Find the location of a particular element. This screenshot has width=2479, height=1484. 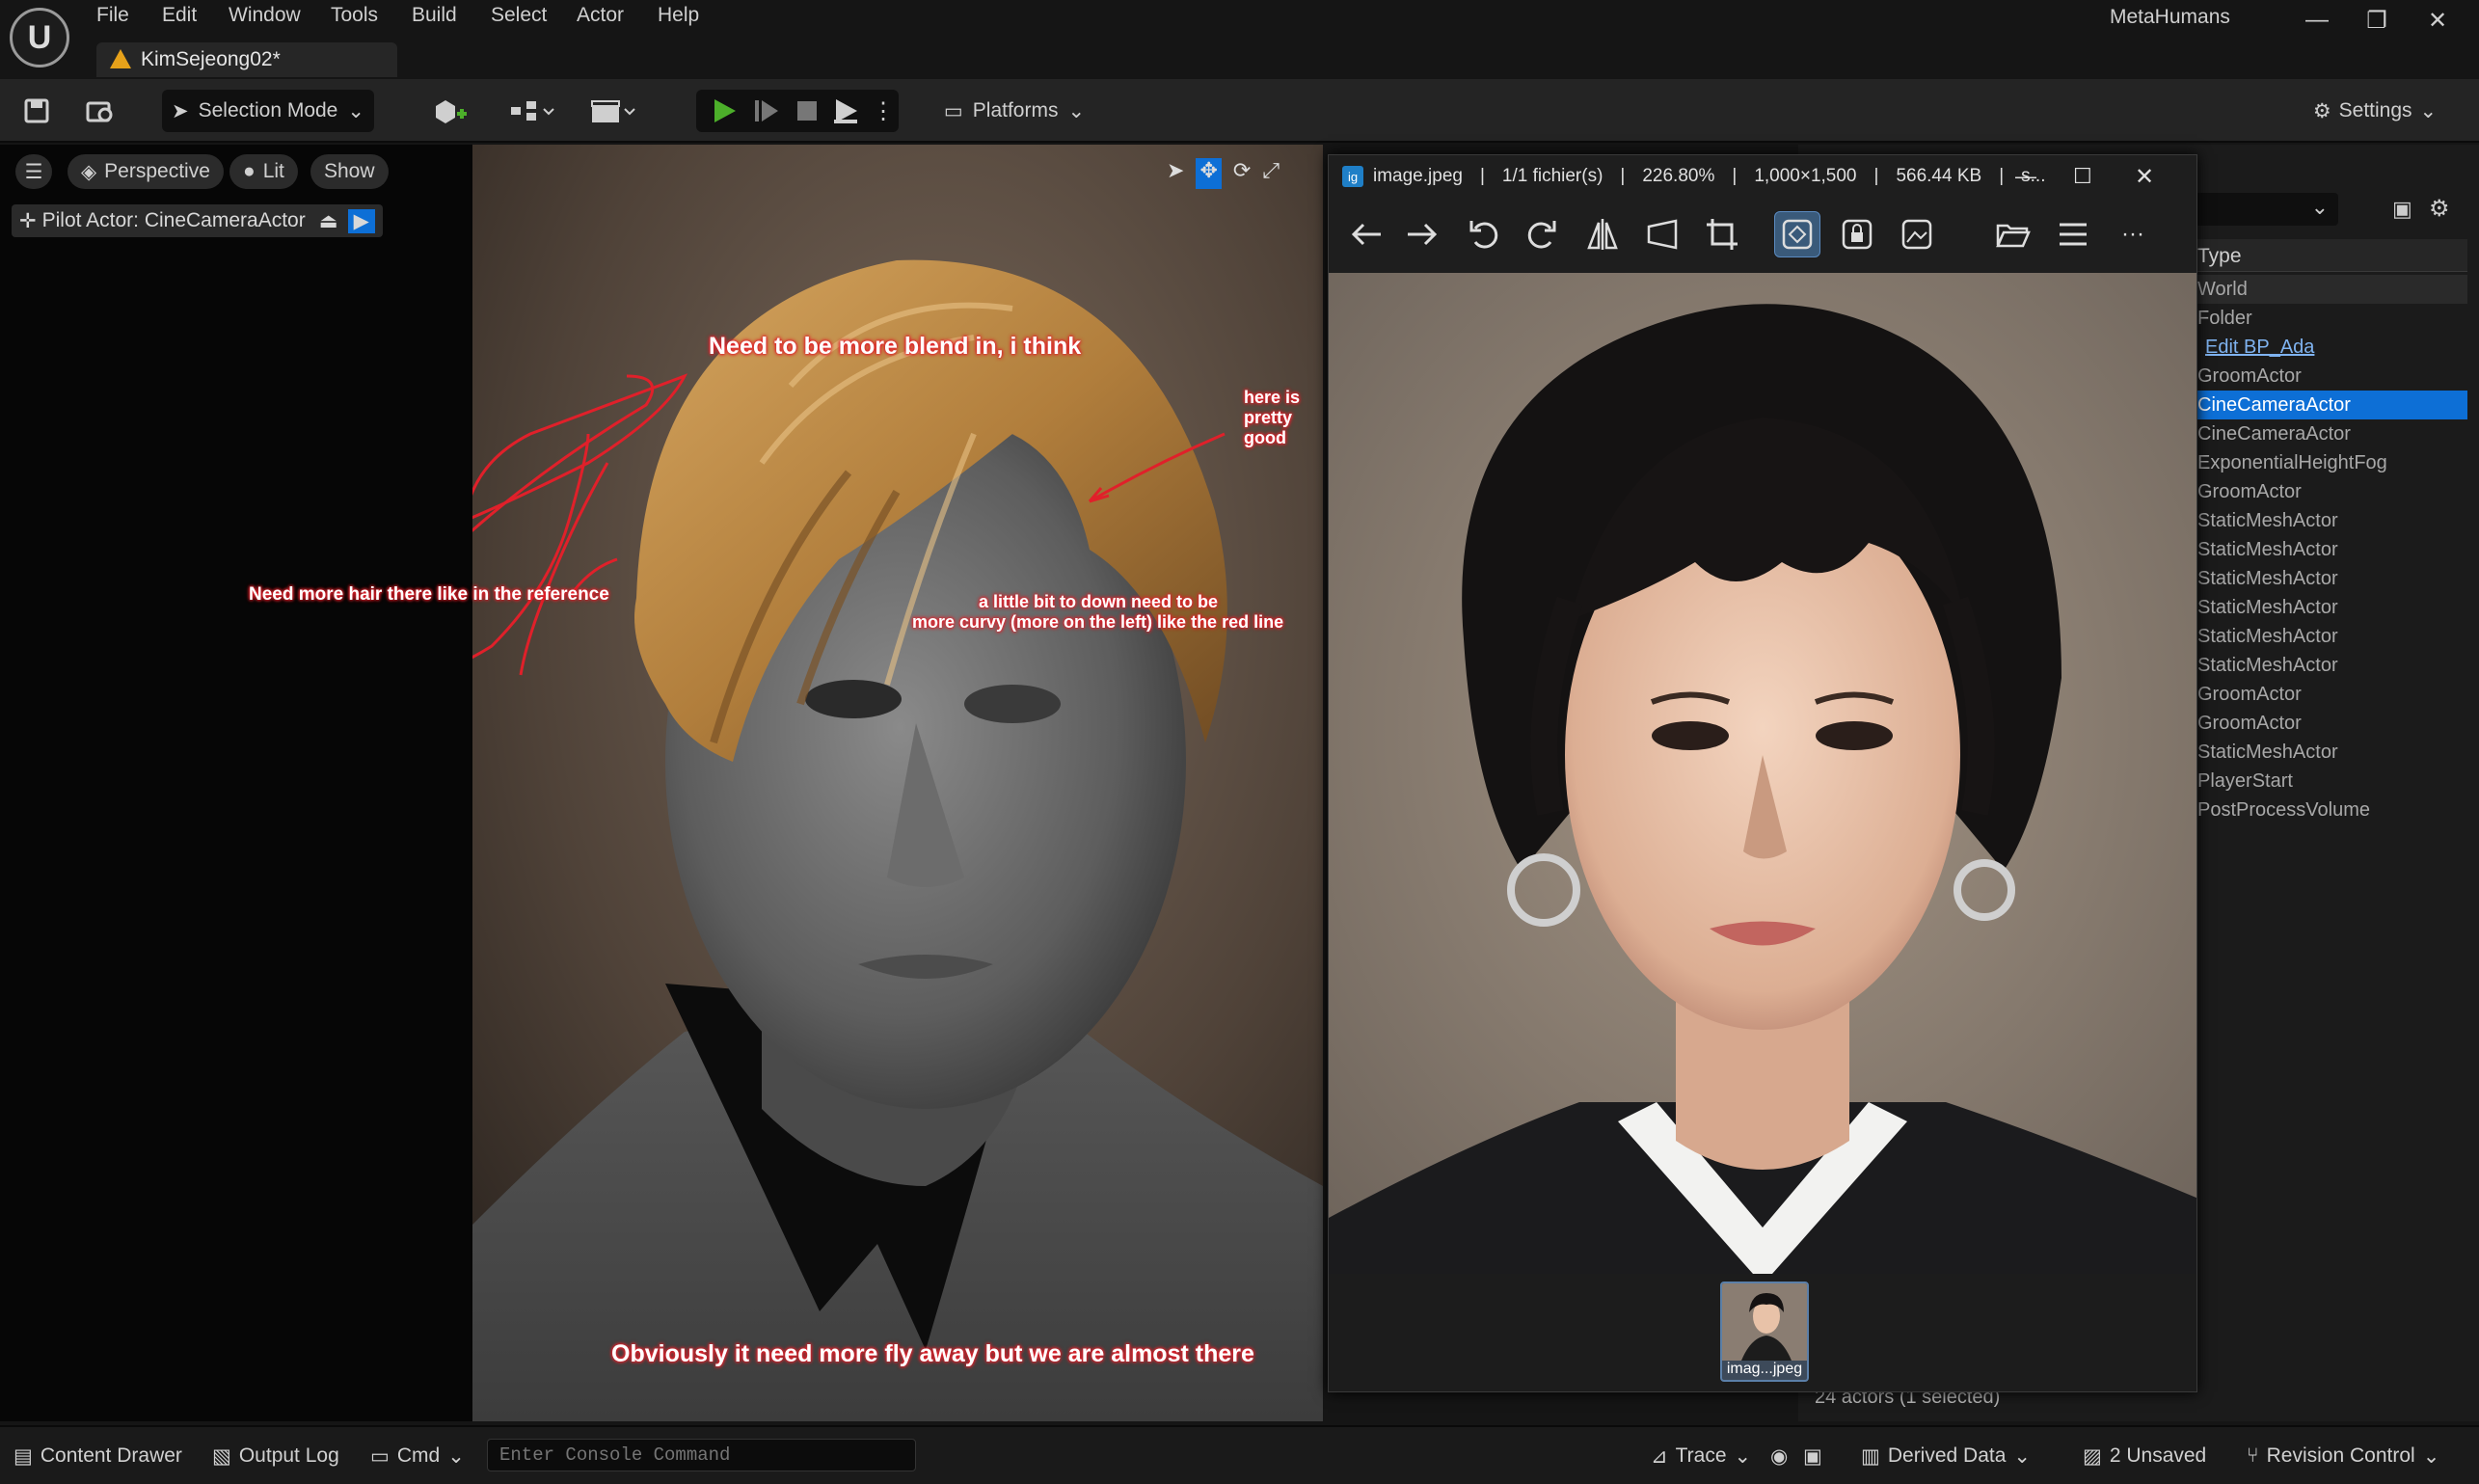

menu-select: Select is located at coordinates (519, 15).